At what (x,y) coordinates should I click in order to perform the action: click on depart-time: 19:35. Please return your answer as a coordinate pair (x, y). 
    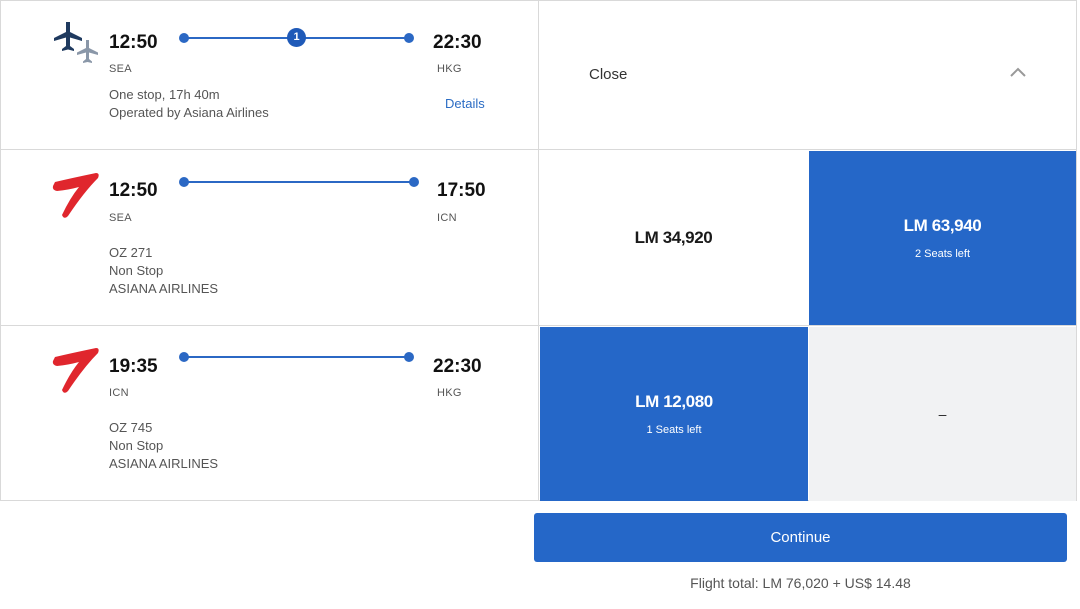
    Looking at the image, I should click on (133, 366).